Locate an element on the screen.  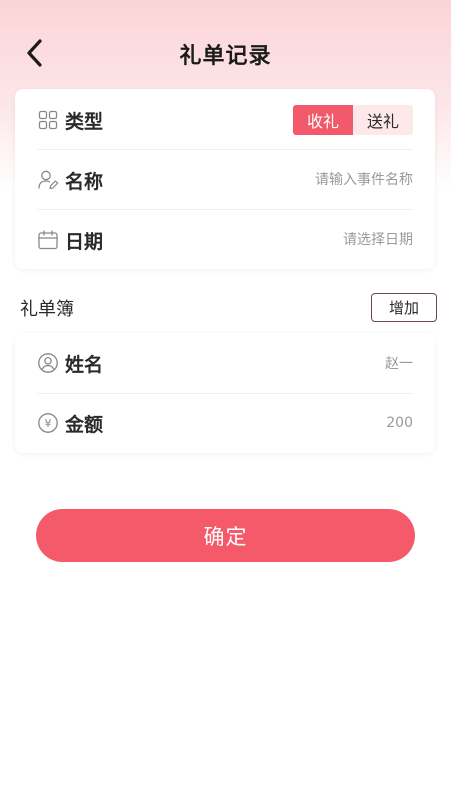
amount-row: ¥ 金额 is located at coordinates (225, 423).